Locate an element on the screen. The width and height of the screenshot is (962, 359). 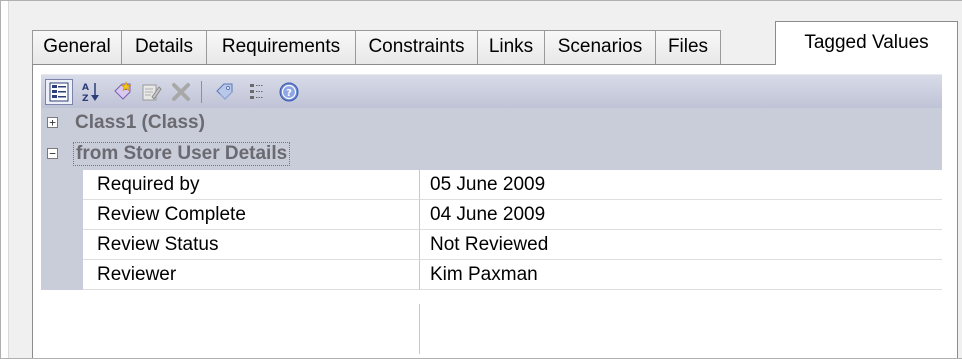
tab-scenarios: Scenarios is located at coordinates (600, 47).